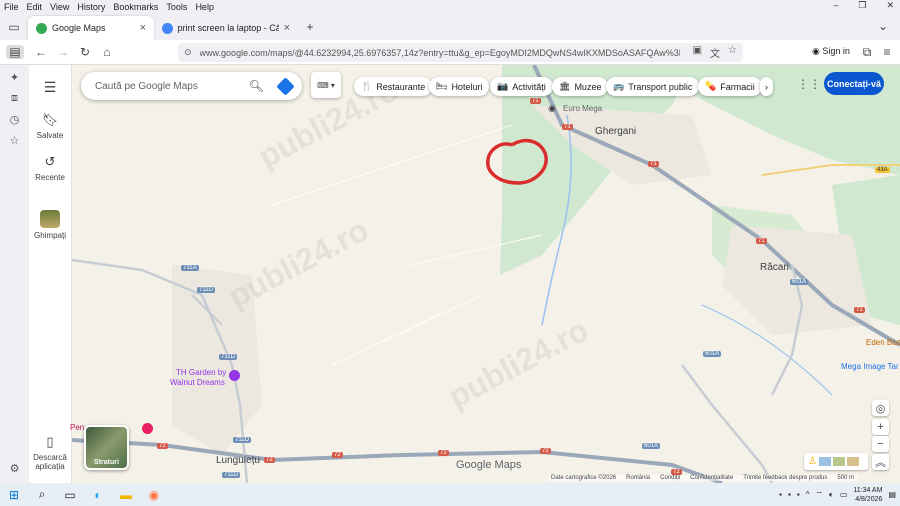 The image size is (900, 506). Describe the element at coordinates (812, 461) in the screenshot. I see `pegman-icon: ♙` at that location.